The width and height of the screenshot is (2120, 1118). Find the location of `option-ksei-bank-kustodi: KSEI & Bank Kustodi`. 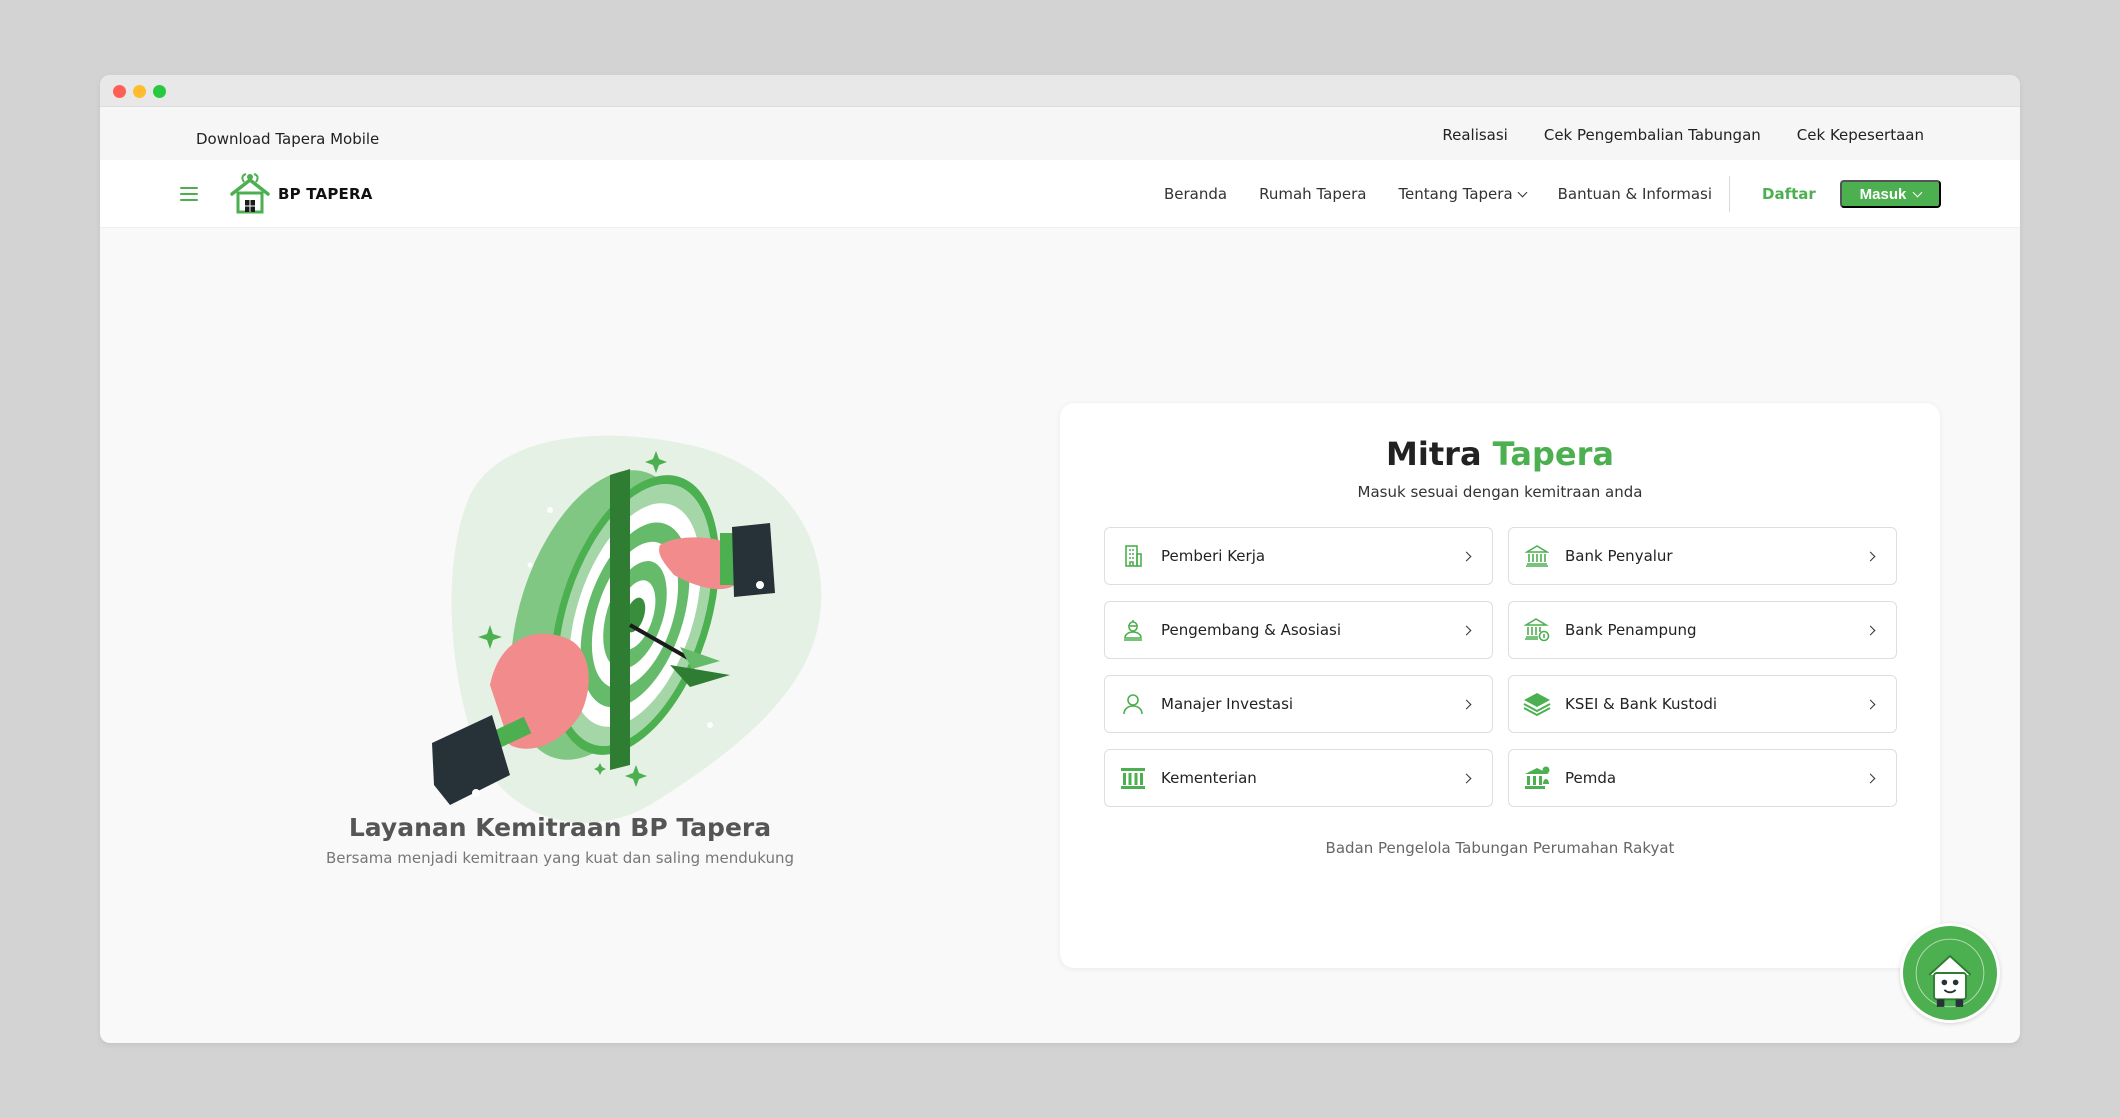

option-ksei-bank-kustodi: KSEI & Bank Kustodi is located at coordinates (1702, 704).